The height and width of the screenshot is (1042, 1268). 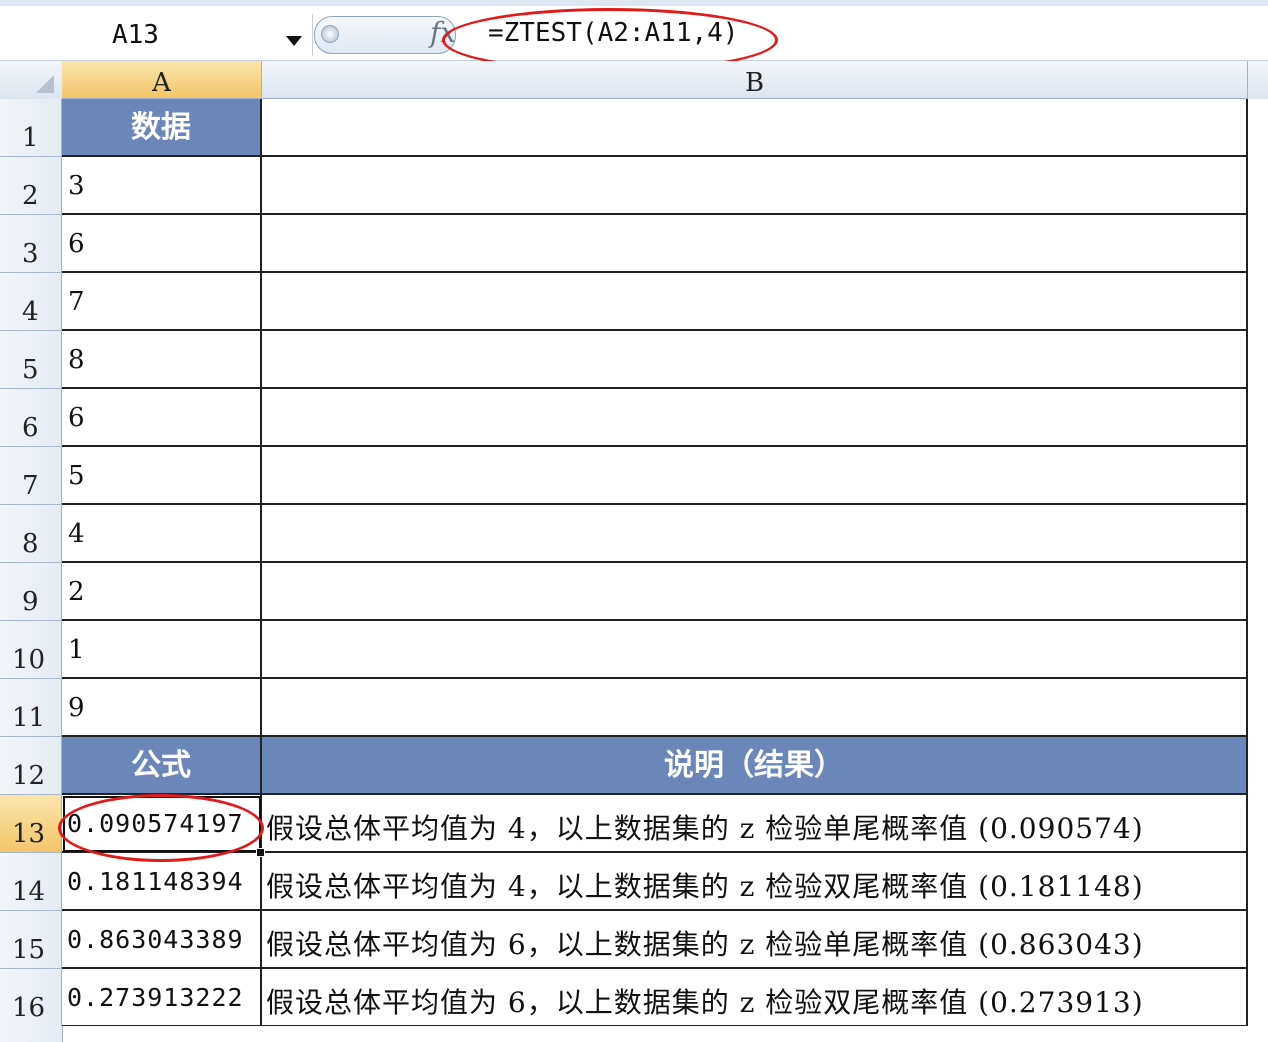 What do you see at coordinates (31, 418) in the screenshot?
I see `row-header-6: 6` at bounding box center [31, 418].